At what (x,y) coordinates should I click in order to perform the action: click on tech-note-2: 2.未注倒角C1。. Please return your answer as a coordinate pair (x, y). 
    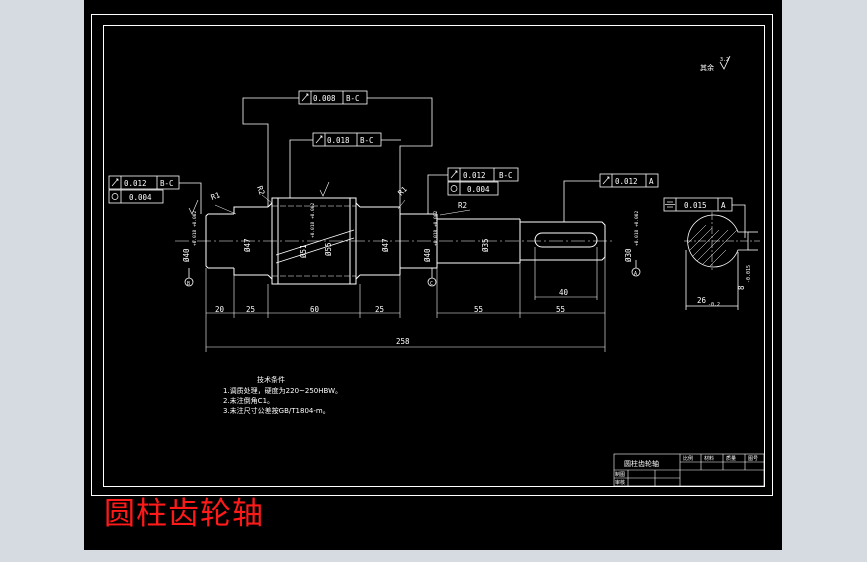
    Looking at the image, I should click on (248, 400).